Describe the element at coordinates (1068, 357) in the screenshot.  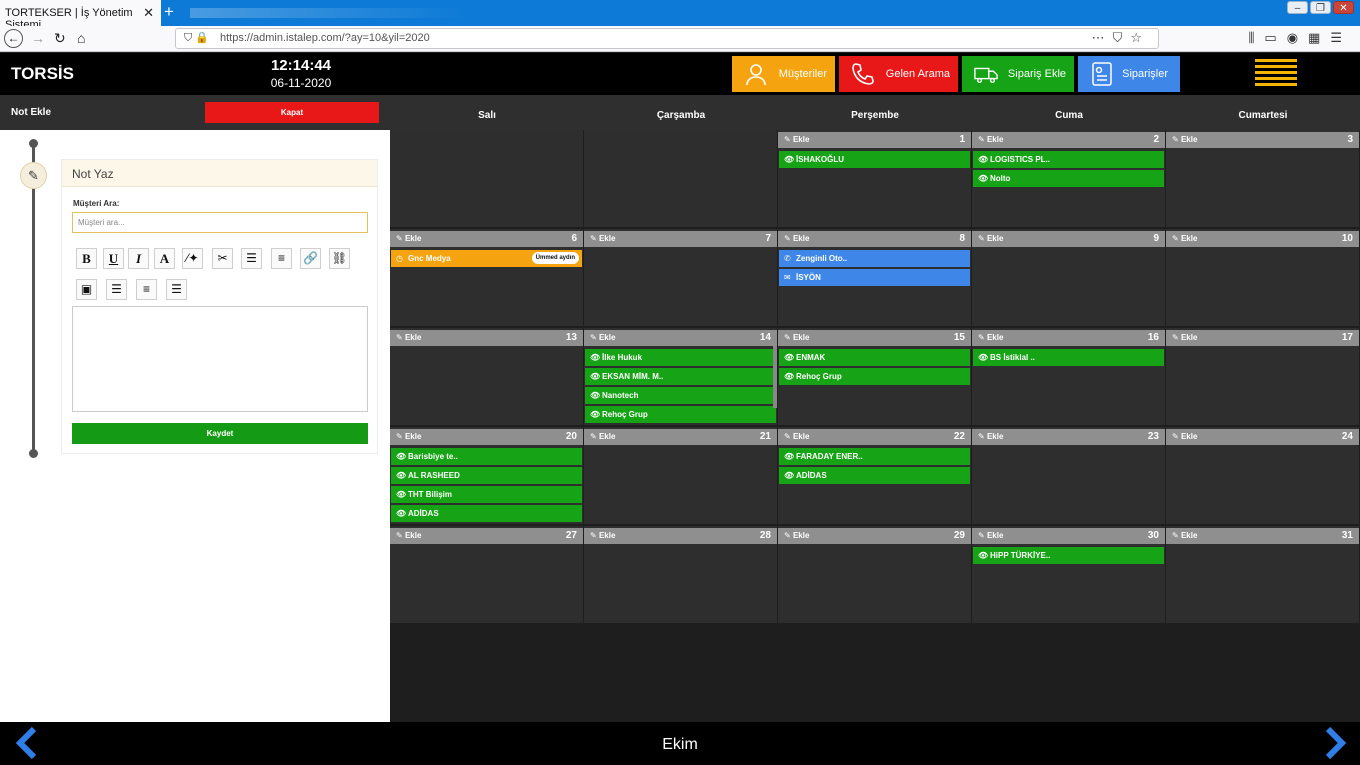
I see `calendar-event: 👁 BS İstiklal ..` at that location.